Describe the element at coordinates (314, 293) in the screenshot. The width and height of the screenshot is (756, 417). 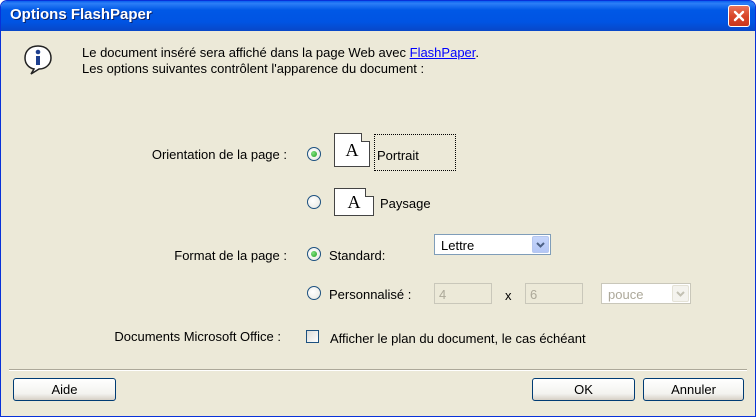
I see `custom-radio` at that location.